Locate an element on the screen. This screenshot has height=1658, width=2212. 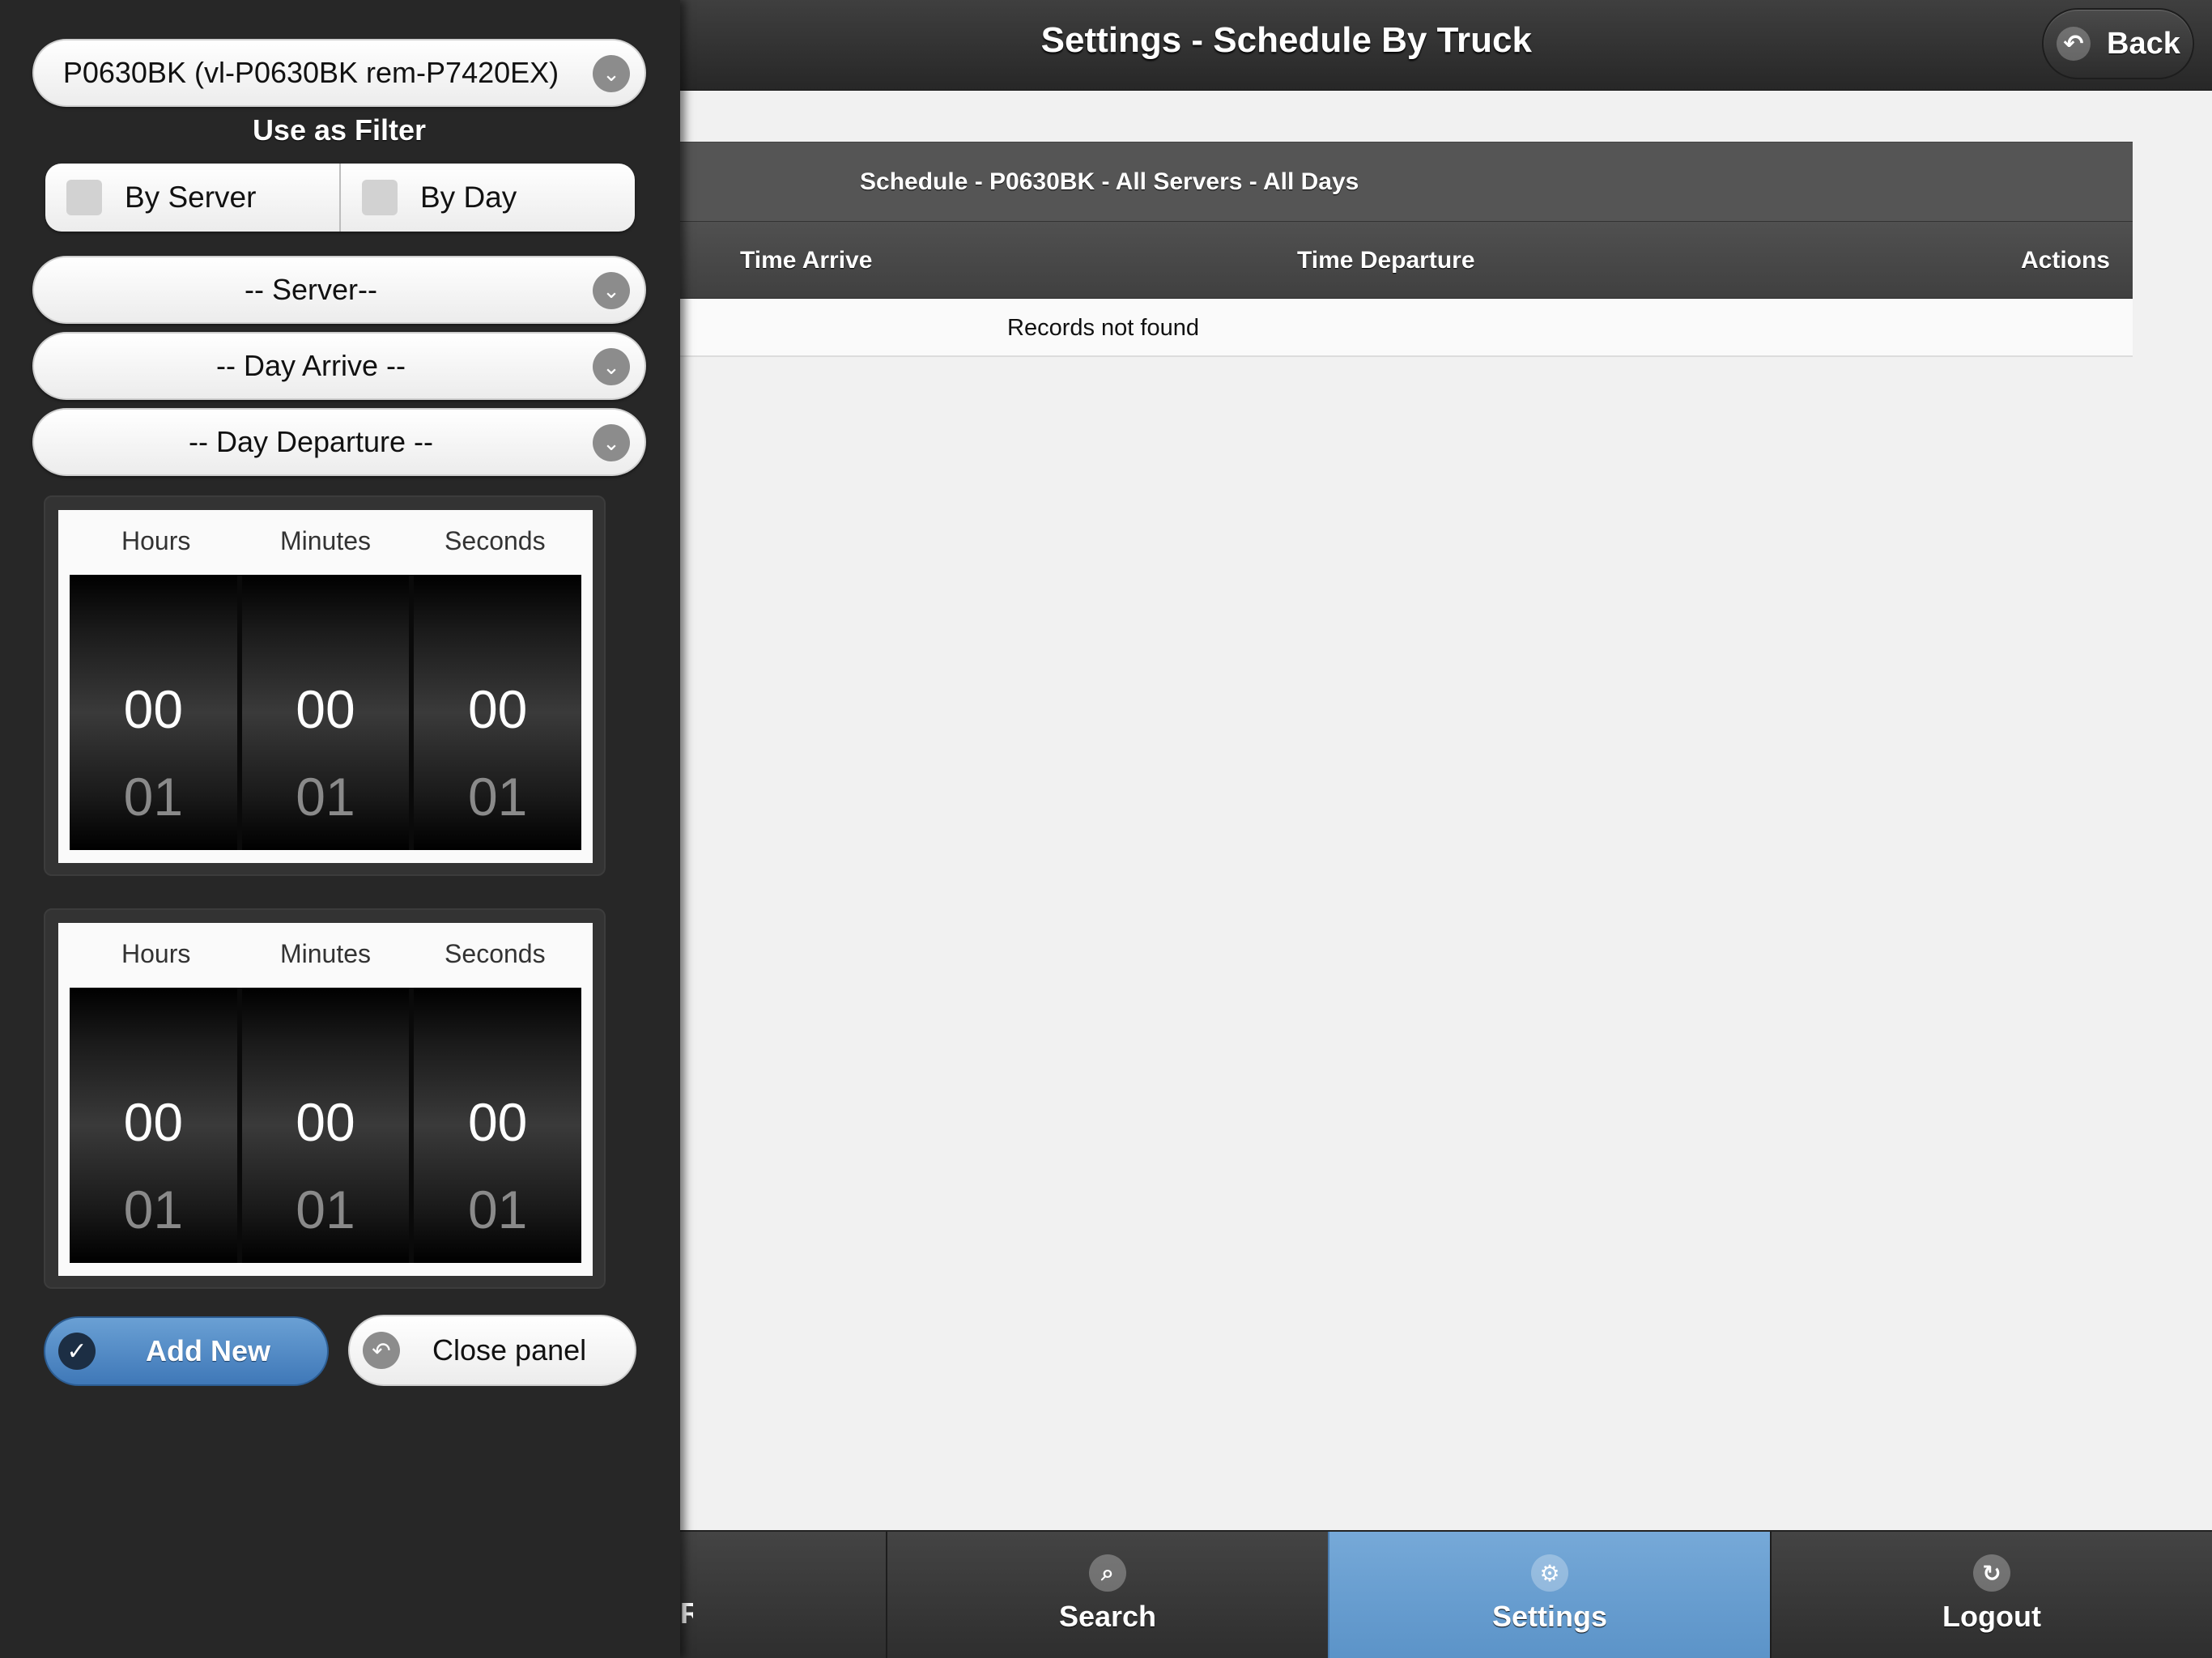
back-button: ↶ Back is located at coordinates (2118, 43).